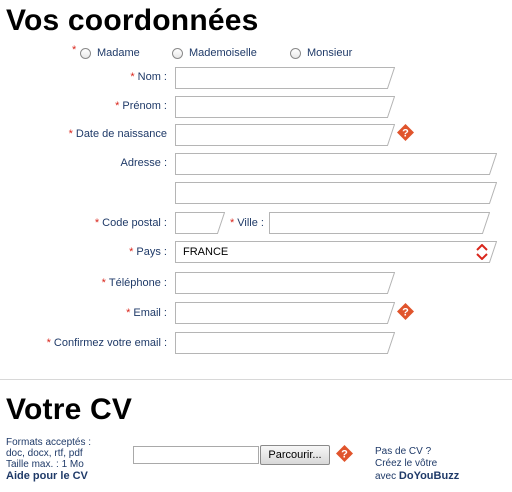  Describe the element at coordinates (143, 163) in the screenshot. I see `label-adresse: Adresse :` at that location.